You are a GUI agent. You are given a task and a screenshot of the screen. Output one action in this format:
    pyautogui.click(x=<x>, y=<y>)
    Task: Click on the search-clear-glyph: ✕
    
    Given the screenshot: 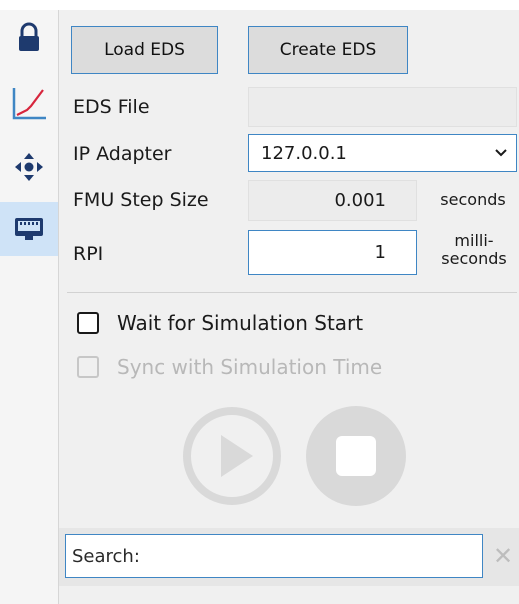 What is the action you would take?
    pyautogui.click(x=503, y=556)
    